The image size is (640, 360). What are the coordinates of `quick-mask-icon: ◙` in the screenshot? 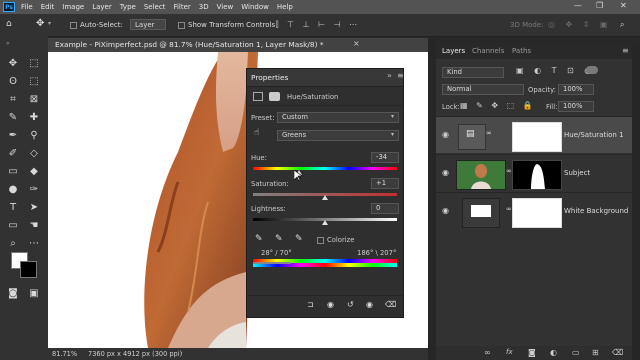 It's located at (13, 293).